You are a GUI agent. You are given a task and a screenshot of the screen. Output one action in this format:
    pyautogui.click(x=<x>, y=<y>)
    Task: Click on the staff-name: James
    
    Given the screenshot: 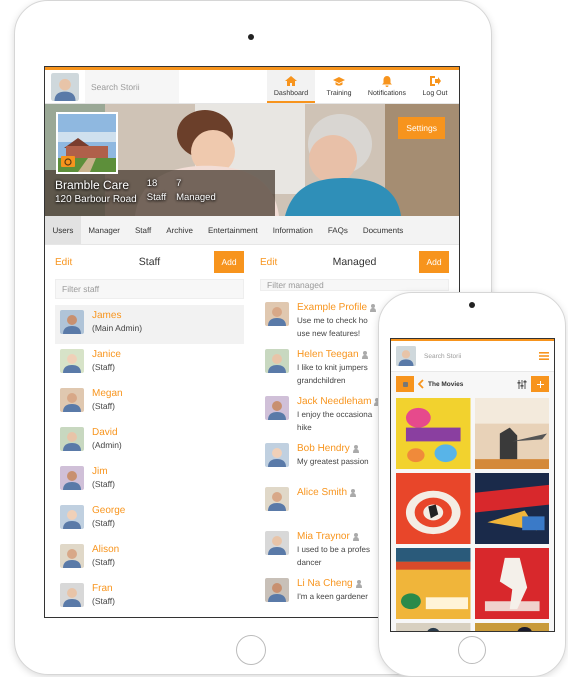 What is the action you would take?
    pyautogui.click(x=107, y=315)
    